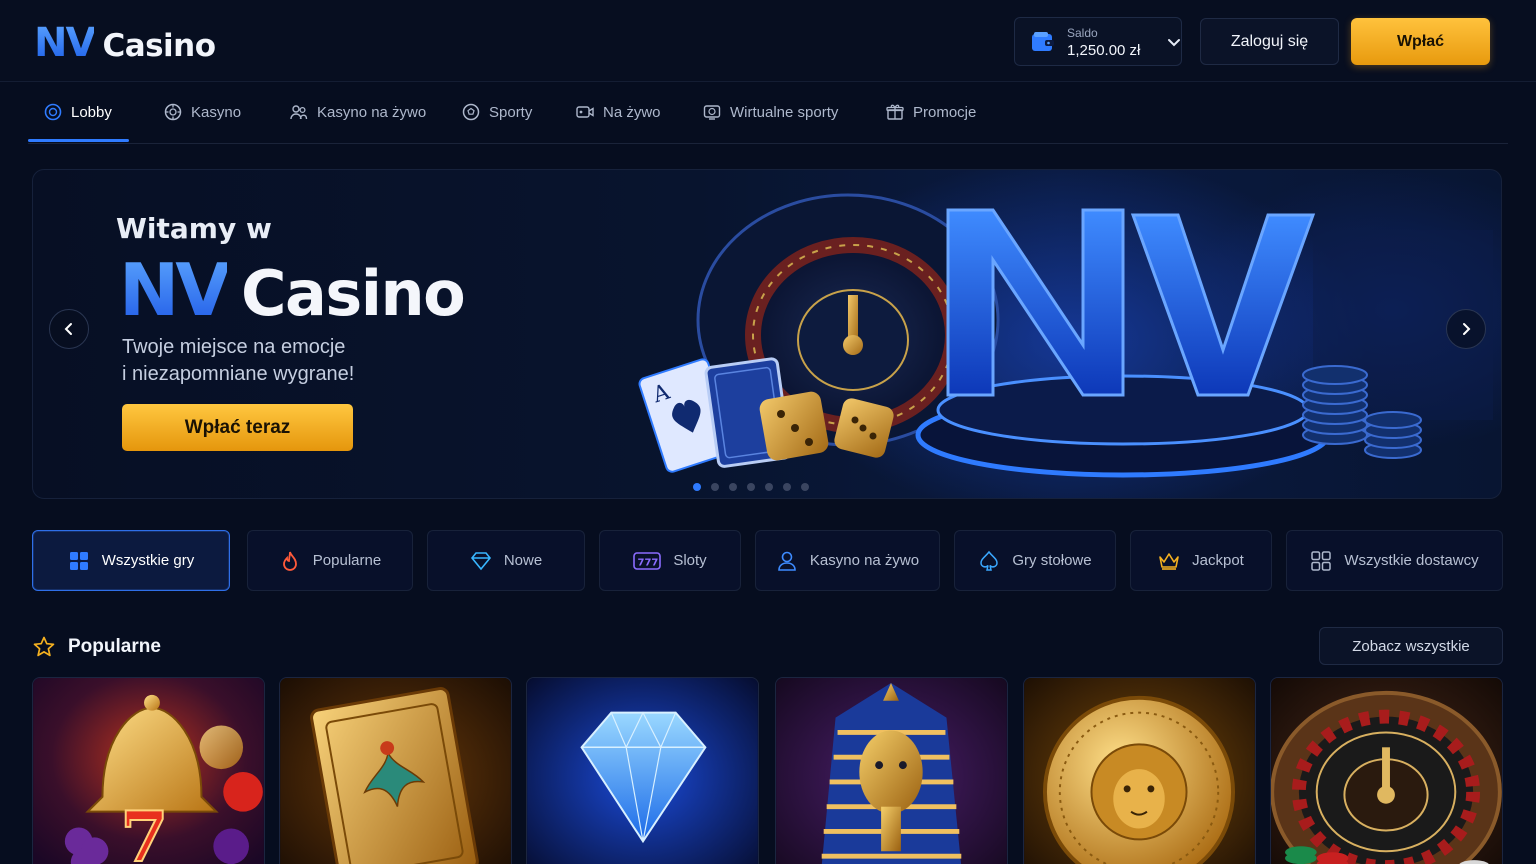 The image size is (1536, 864). What do you see at coordinates (787, 561) in the screenshot?
I see `user-icon` at bounding box center [787, 561].